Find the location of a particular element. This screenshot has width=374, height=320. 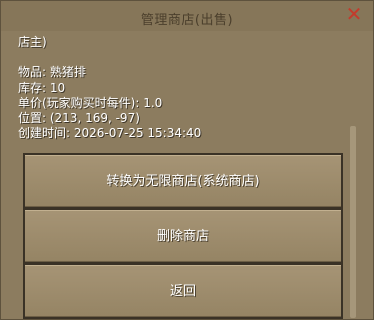

title-bar: 管理商店(出售) ✕ is located at coordinates (187, 16).